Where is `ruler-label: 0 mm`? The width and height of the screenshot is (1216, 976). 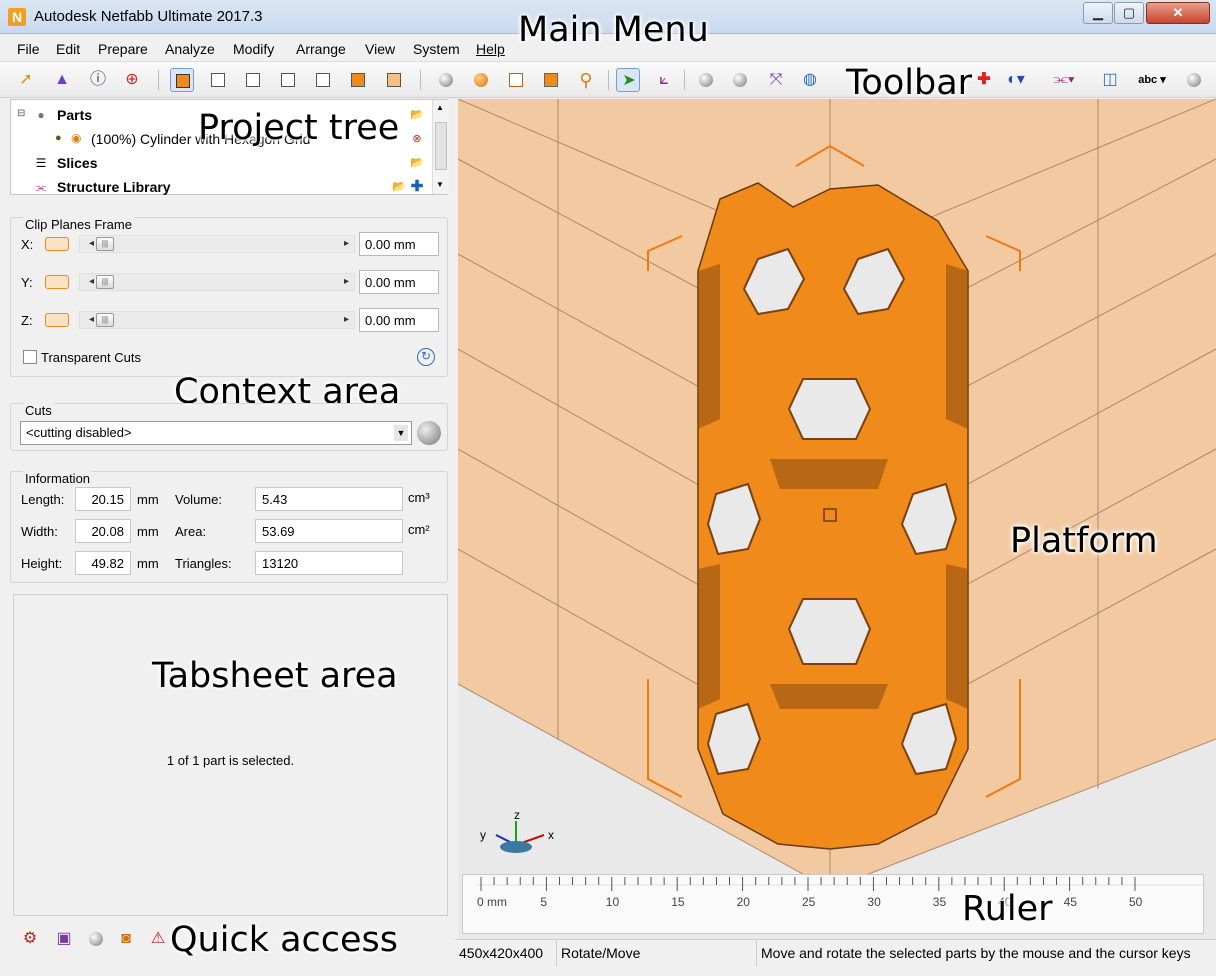
ruler-label: 0 mm is located at coordinates (492, 902).